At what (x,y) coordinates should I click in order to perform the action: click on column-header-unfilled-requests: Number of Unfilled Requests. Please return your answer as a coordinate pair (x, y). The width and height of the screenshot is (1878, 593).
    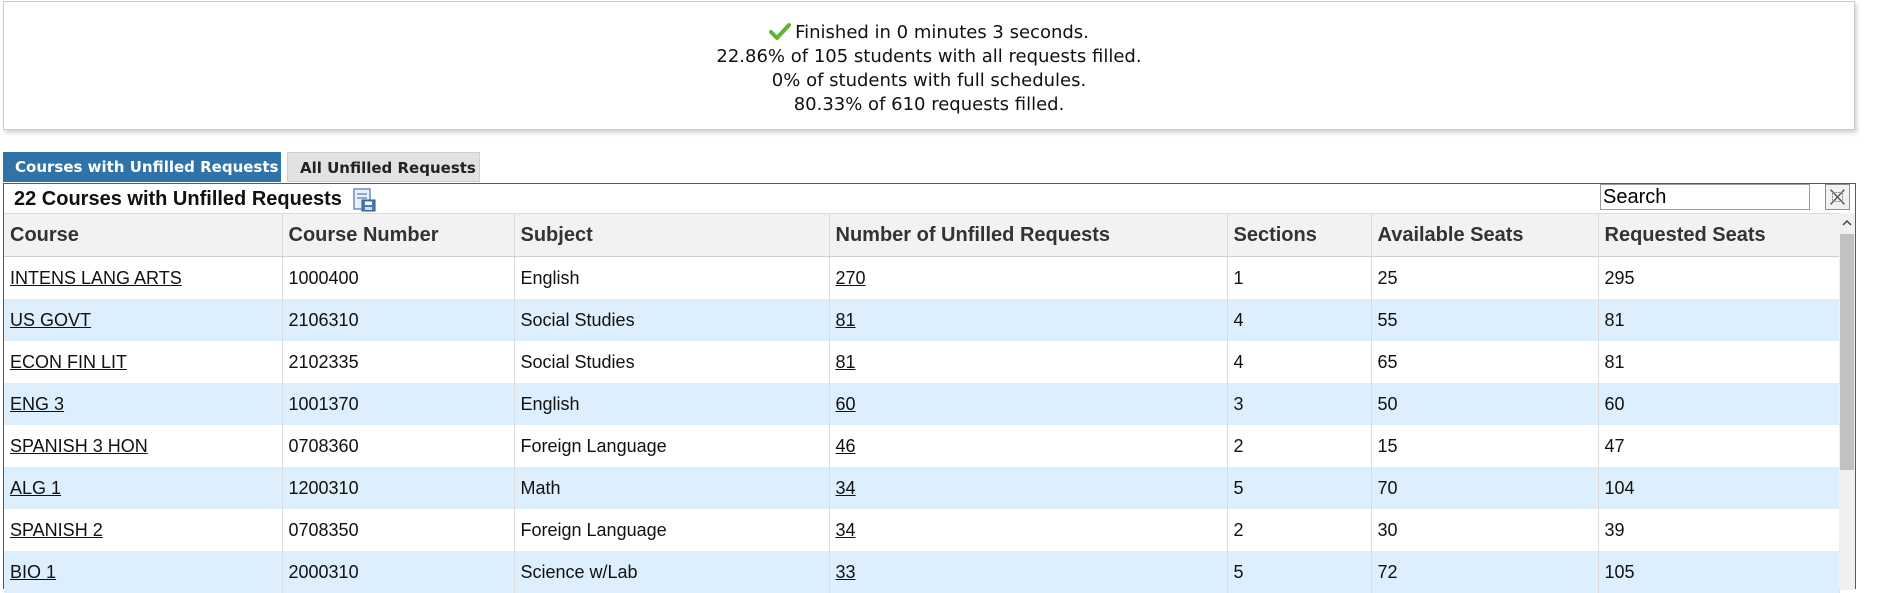
    Looking at the image, I should click on (1028, 235).